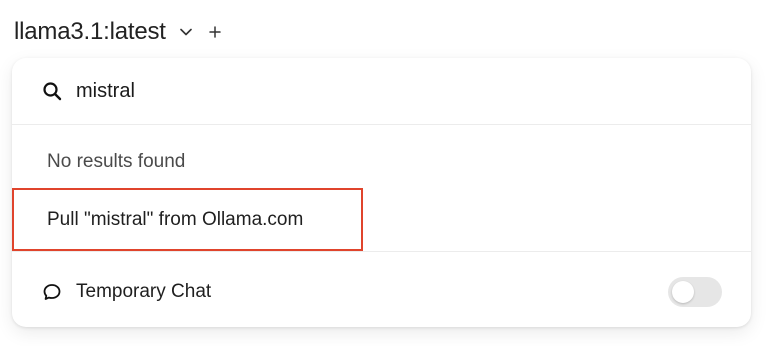 This screenshot has width=768, height=346. I want to click on temporary-chat-row: Temporary Chat, so click(381, 292).